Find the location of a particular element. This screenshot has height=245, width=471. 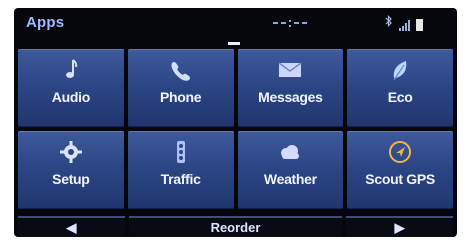

app-tile-phone: Phone is located at coordinates (180, 88).